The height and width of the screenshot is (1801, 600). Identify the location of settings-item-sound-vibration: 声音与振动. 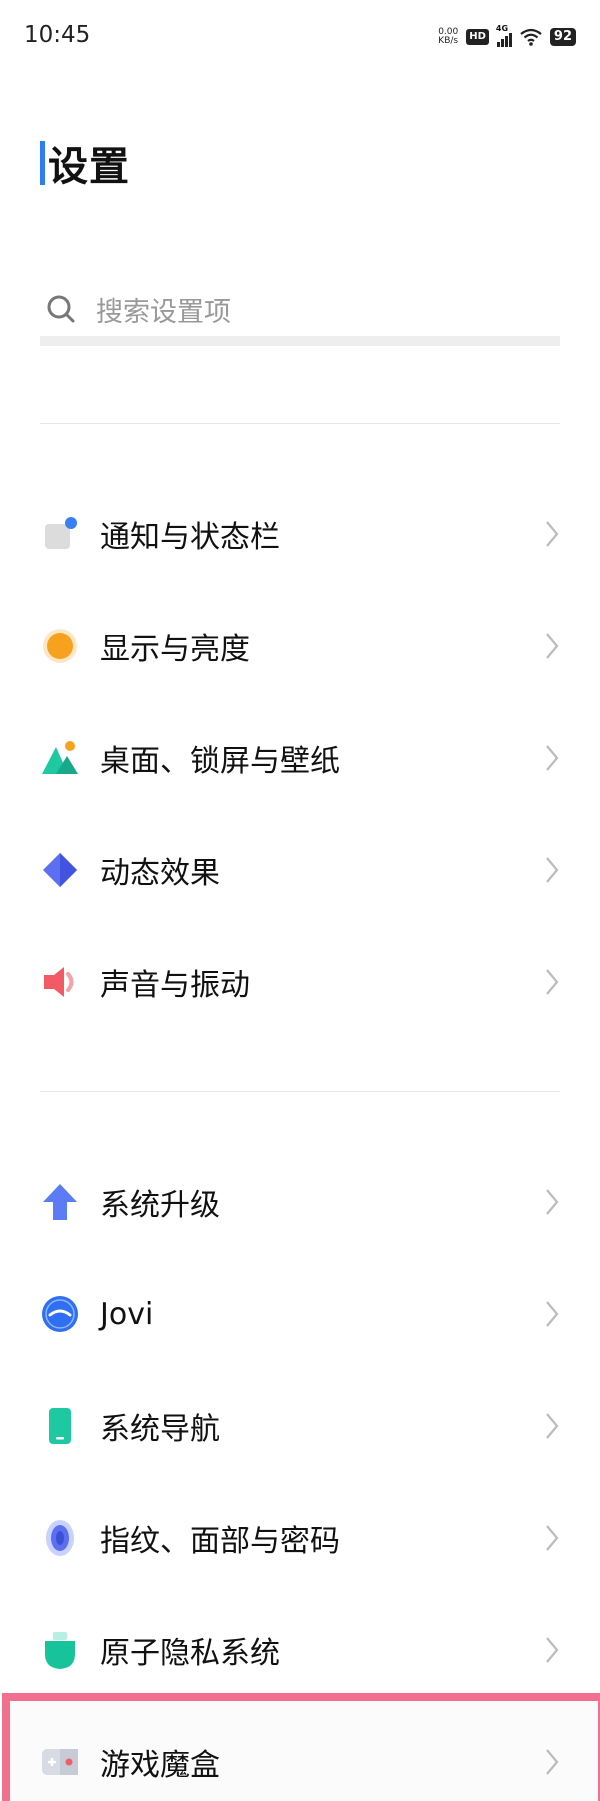
(300, 982).